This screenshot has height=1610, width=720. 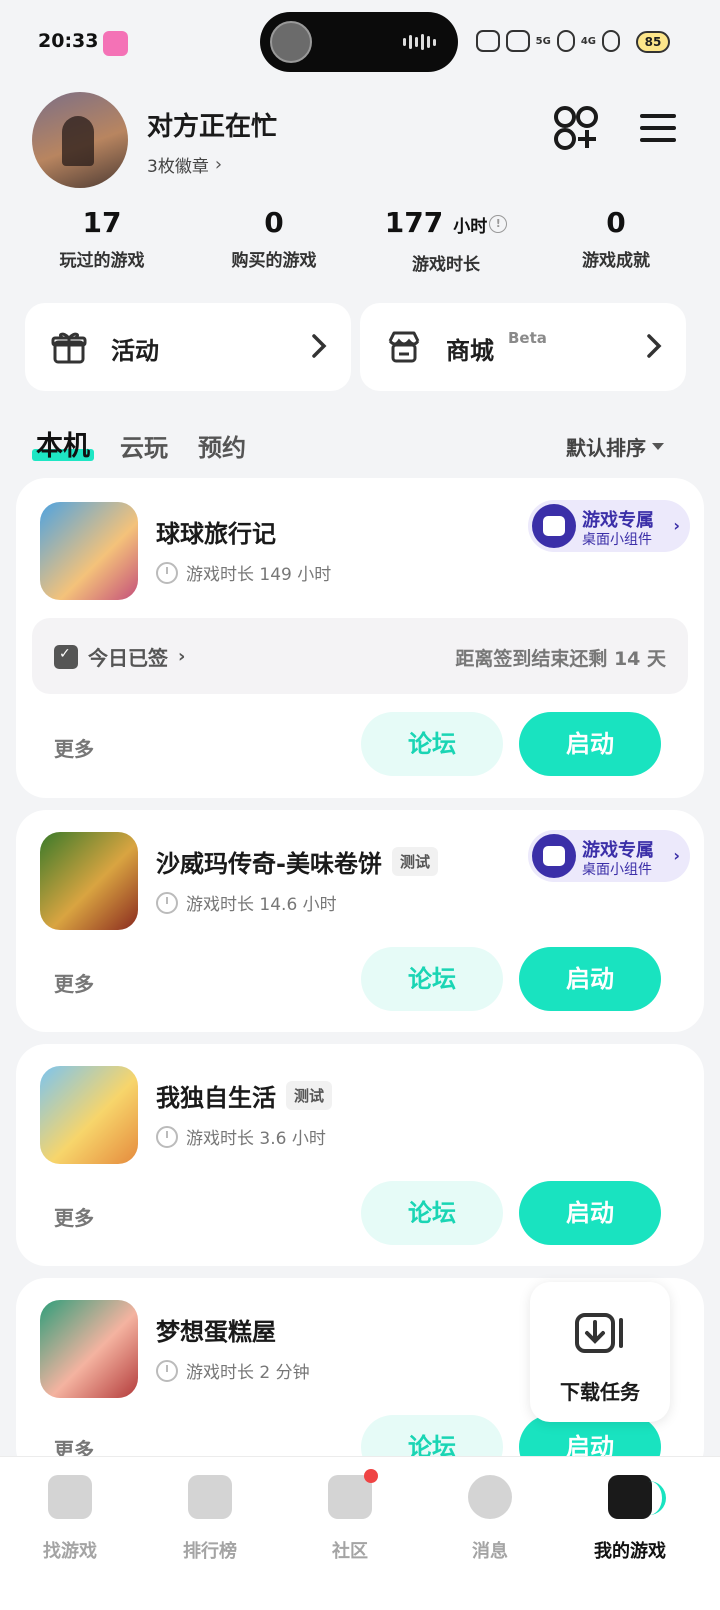 I want to click on activity-card: 活动, so click(x=188, y=347).